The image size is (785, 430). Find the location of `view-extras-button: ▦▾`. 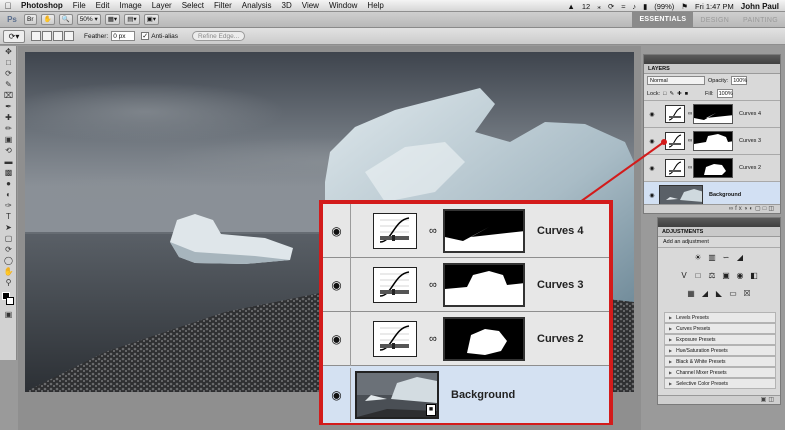

view-extras-button: ▦▾ is located at coordinates (112, 19).